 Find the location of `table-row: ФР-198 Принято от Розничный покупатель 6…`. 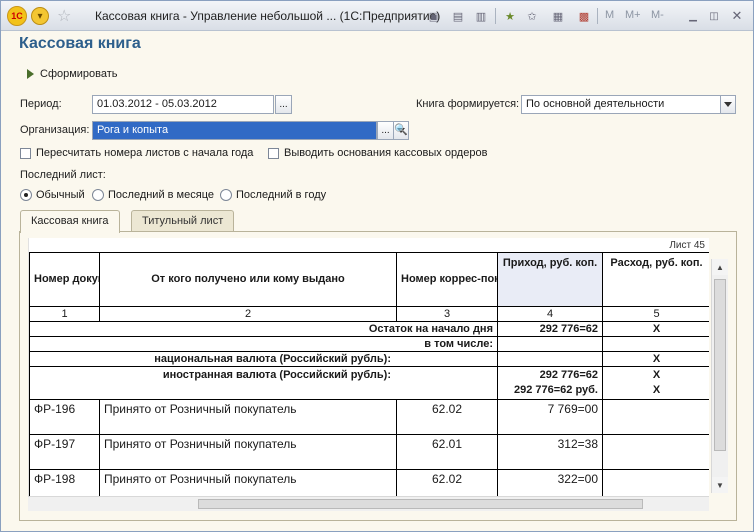

table-row: ФР-198 Принято от Розничный покупатель 6… is located at coordinates (369, 482).